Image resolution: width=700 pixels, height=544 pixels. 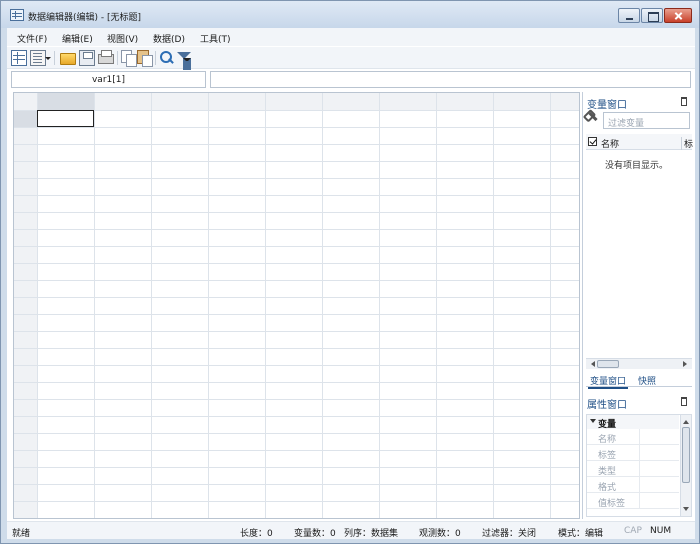 What do you see at coordinates (591, 364) in the screenshot?
I see `scroll-left-icon` at bounding box center [591, 364].